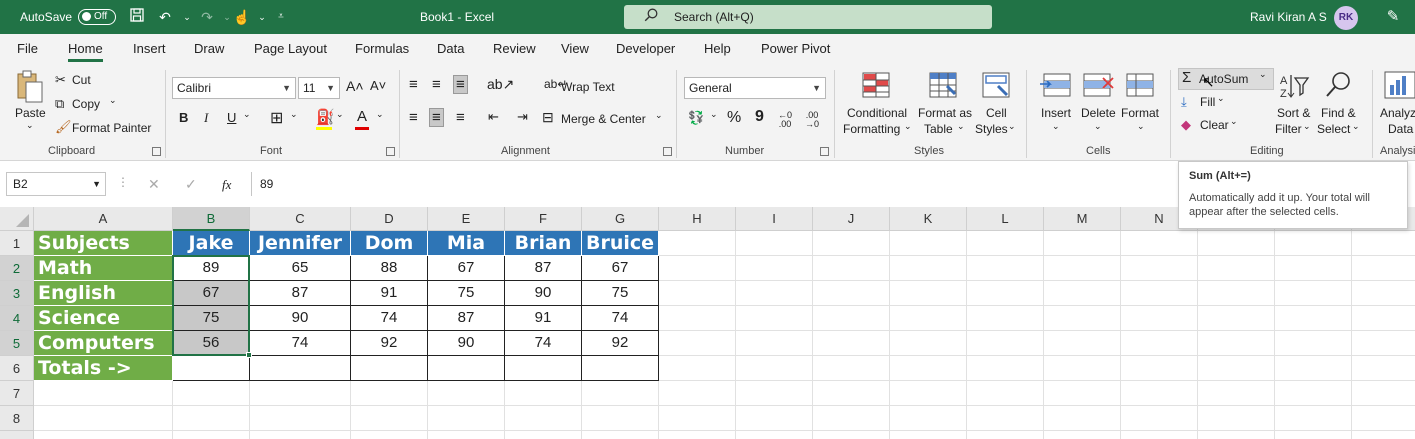 The width and height of the screenshot is (1415, 439). What do you see at coordinates (389, 393) in the screenshot?
I see `cell-d7` at bounding box center [389, 393].